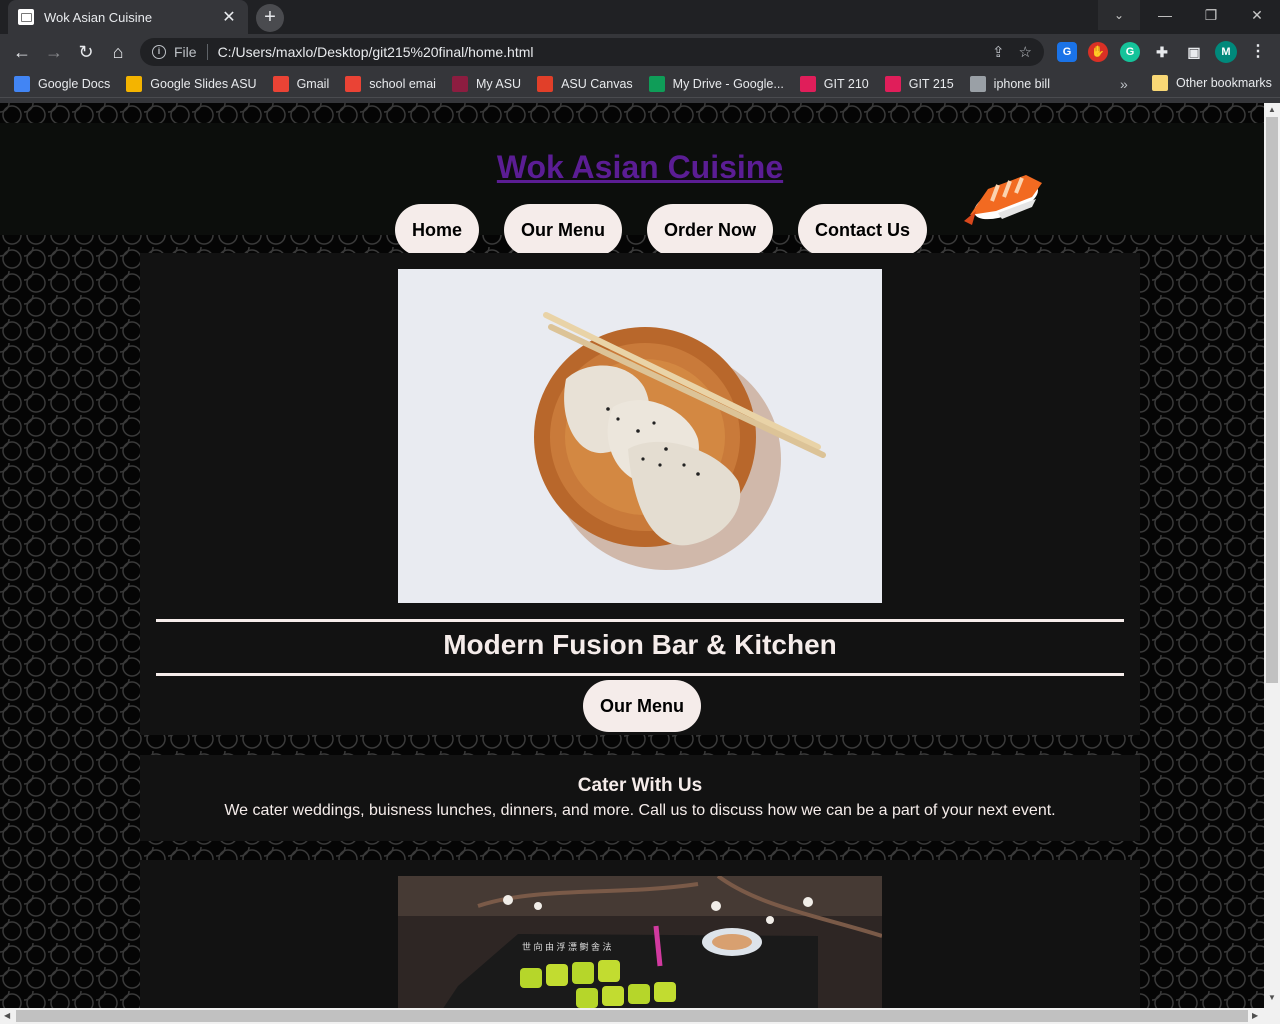 The height and width of the screenshot is (1024, 1280). What do you see at coordinates (436, 230) in the screenshot?
I see `nav-home-button: Home` at bounding box center [436, 230].